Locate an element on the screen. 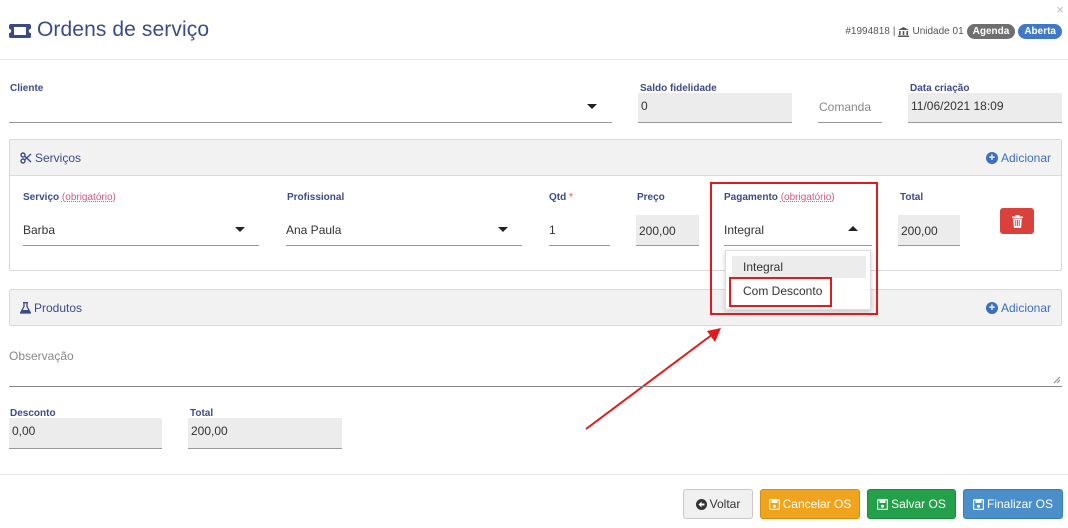  add-servico-button: + Adicionar is located at coordinates (1018, 157).